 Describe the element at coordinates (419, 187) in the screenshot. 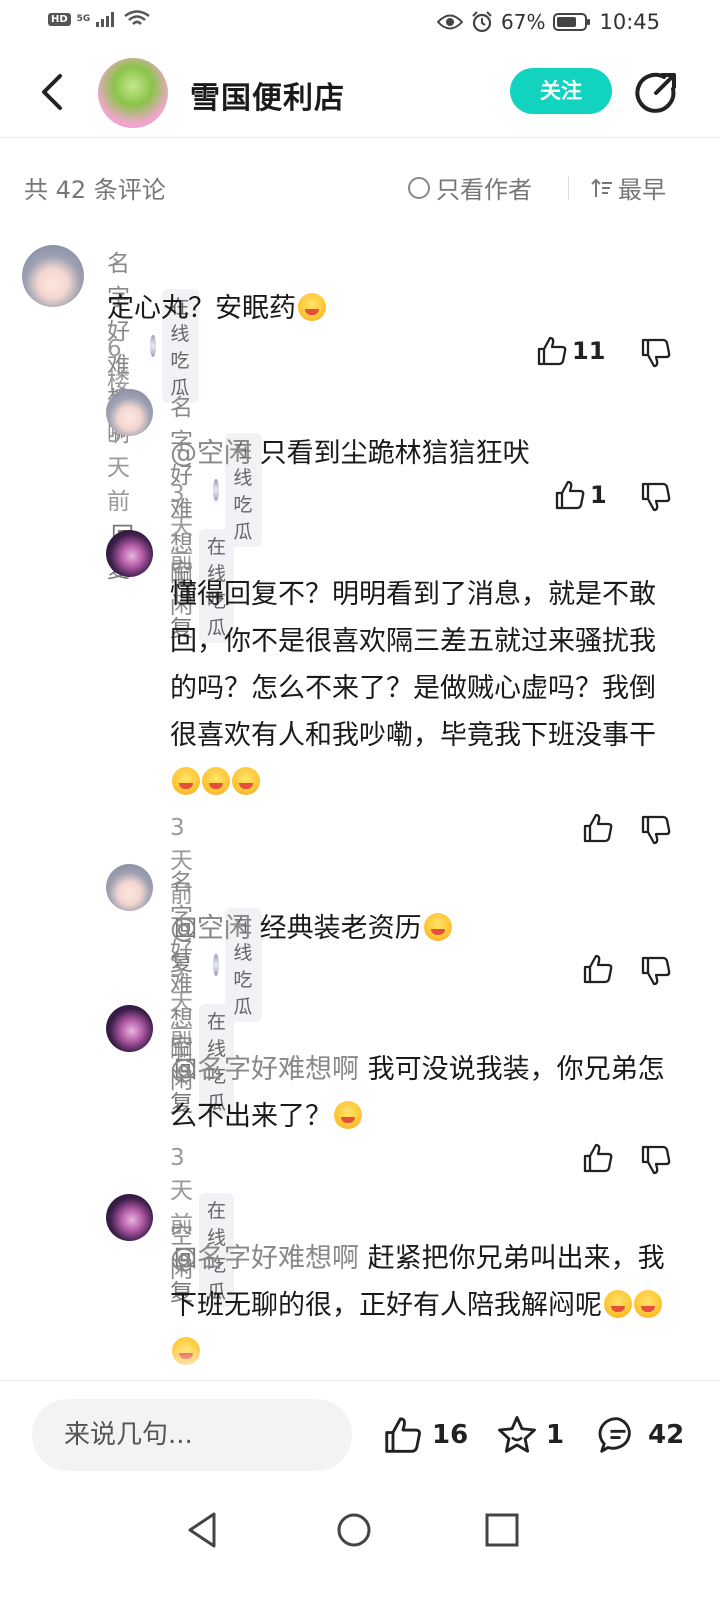

I see `radio-circle-icon` at that location.